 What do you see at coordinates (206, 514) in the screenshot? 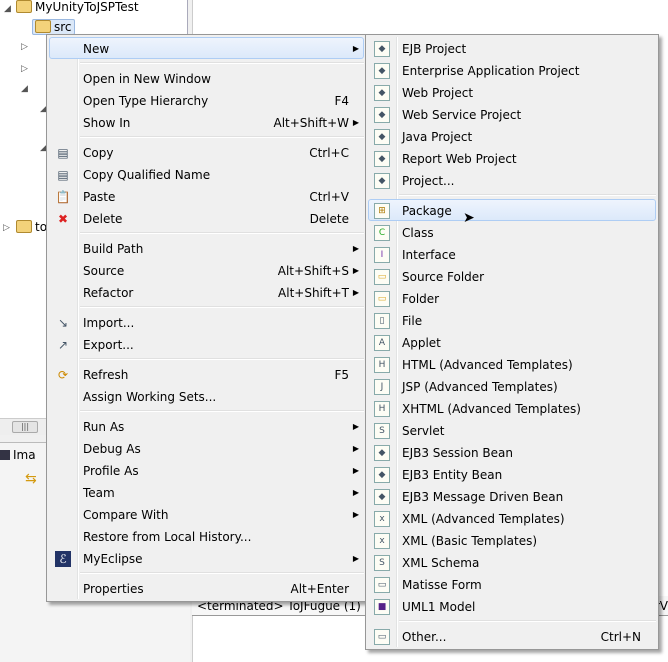
I see `menu-item-compare-with: Compare With ▶` at bounding box center [206, 514].